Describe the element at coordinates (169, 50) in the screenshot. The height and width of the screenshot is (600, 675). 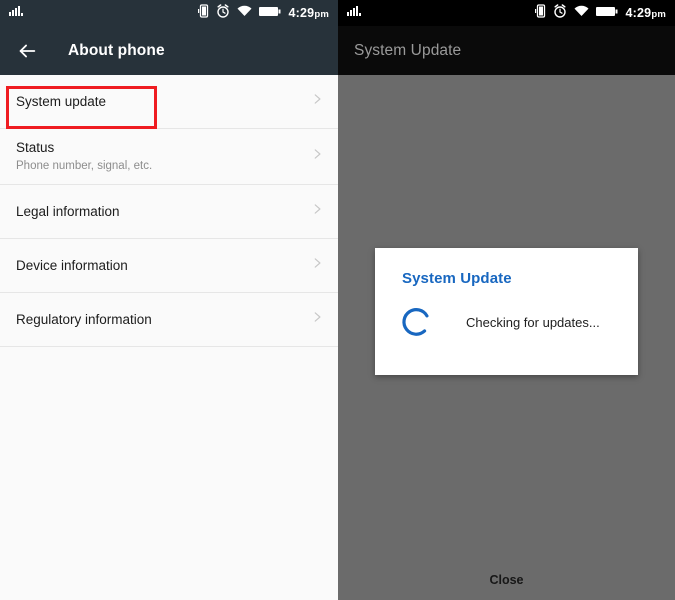
I see `app-toolbar: About phone` at that location.